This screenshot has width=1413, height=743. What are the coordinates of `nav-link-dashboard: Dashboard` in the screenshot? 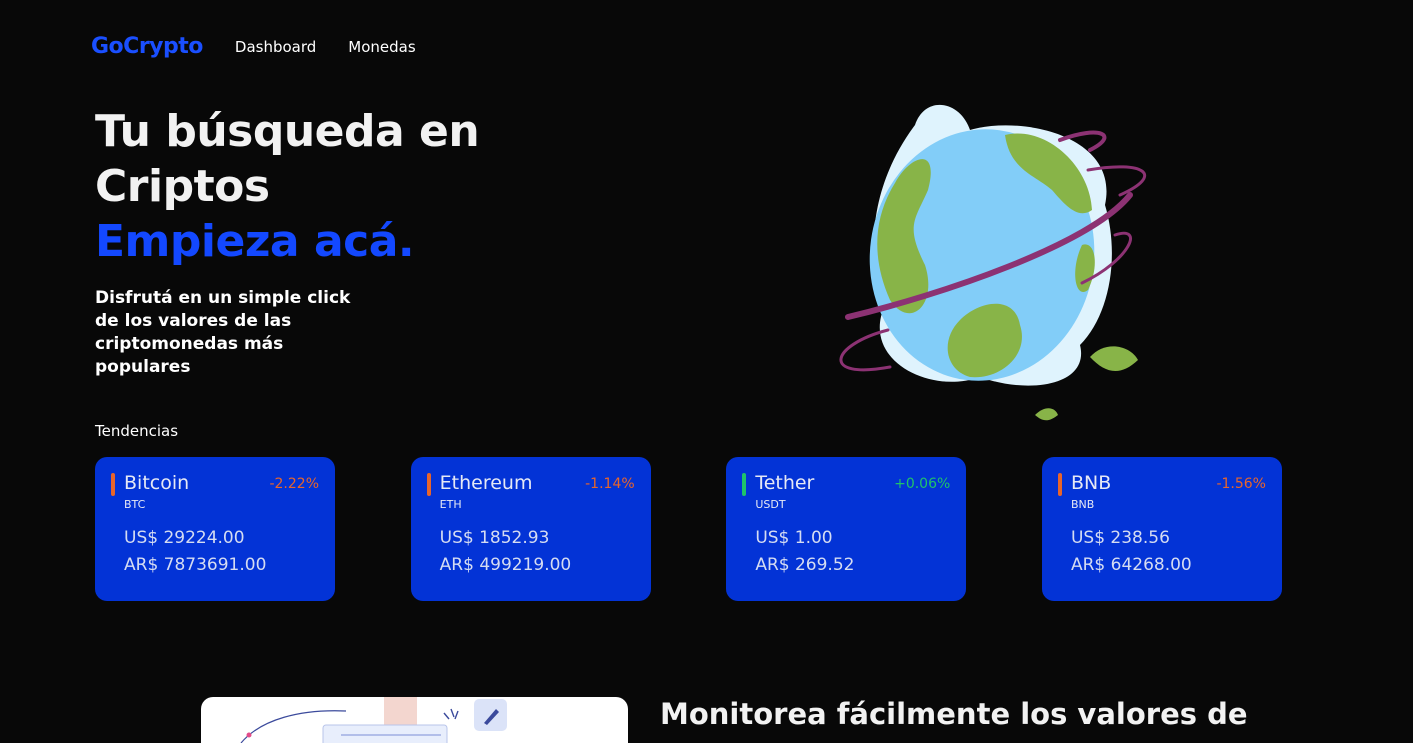 It's located at (275, 47).